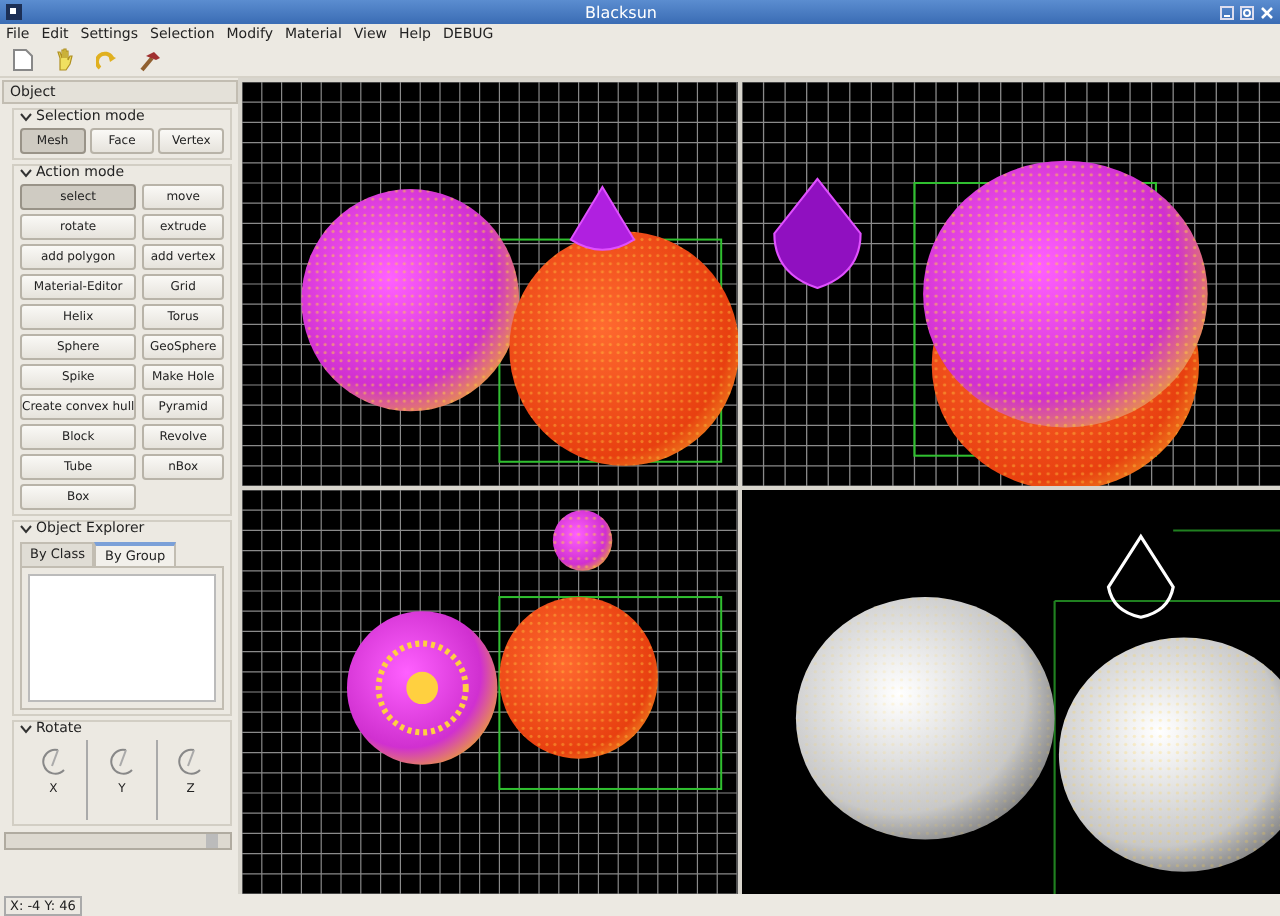 Image resolution: width=1280 pixels, height=916 pixels. What do you see at coordinates (1227, 12) in the screenshot?
I see `minimize-icon` at bounding box center [1227, 12].